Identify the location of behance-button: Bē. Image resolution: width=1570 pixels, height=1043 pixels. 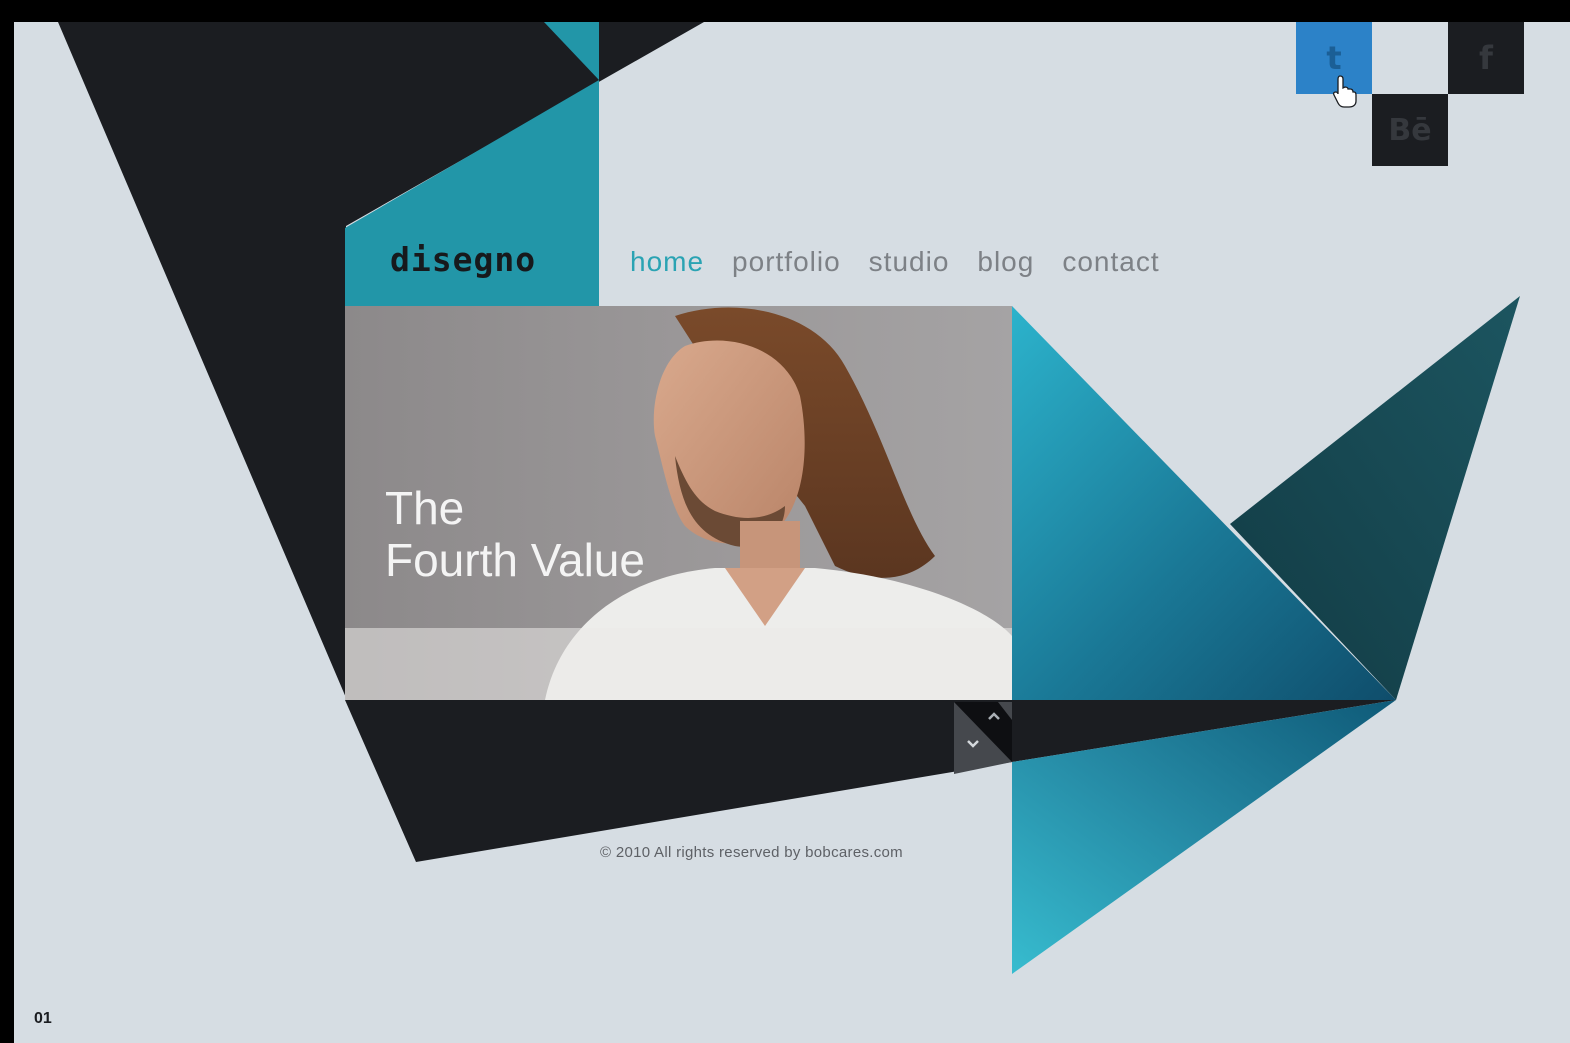
(1410, 130).